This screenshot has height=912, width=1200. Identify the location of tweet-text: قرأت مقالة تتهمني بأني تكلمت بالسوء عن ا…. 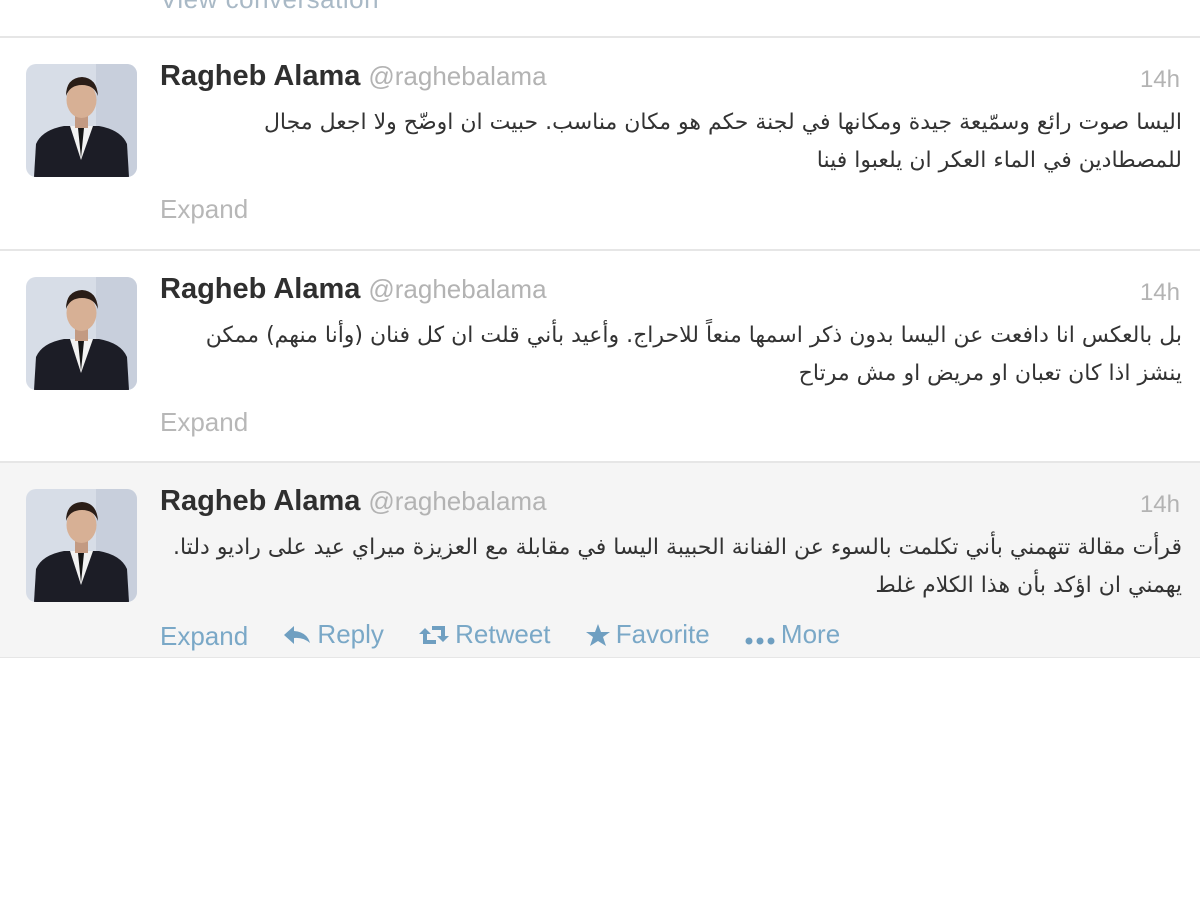
(677, 566).